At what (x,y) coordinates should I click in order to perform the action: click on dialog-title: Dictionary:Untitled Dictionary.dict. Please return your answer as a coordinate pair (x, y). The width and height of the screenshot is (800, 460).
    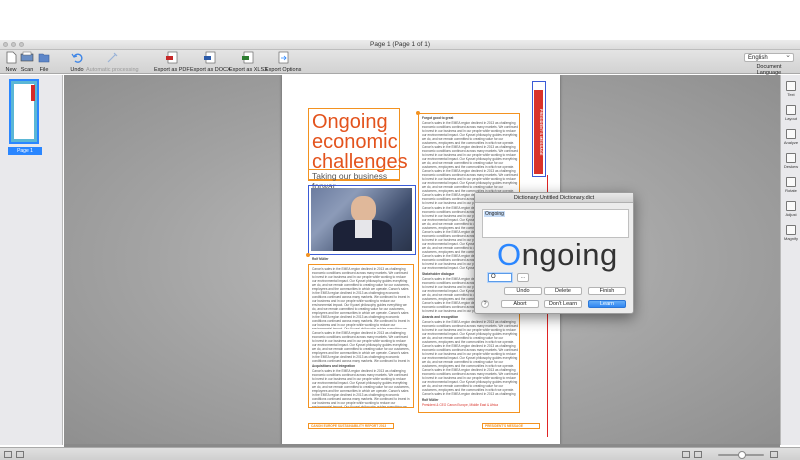
    Looking at the image, I should click on (554, 198).